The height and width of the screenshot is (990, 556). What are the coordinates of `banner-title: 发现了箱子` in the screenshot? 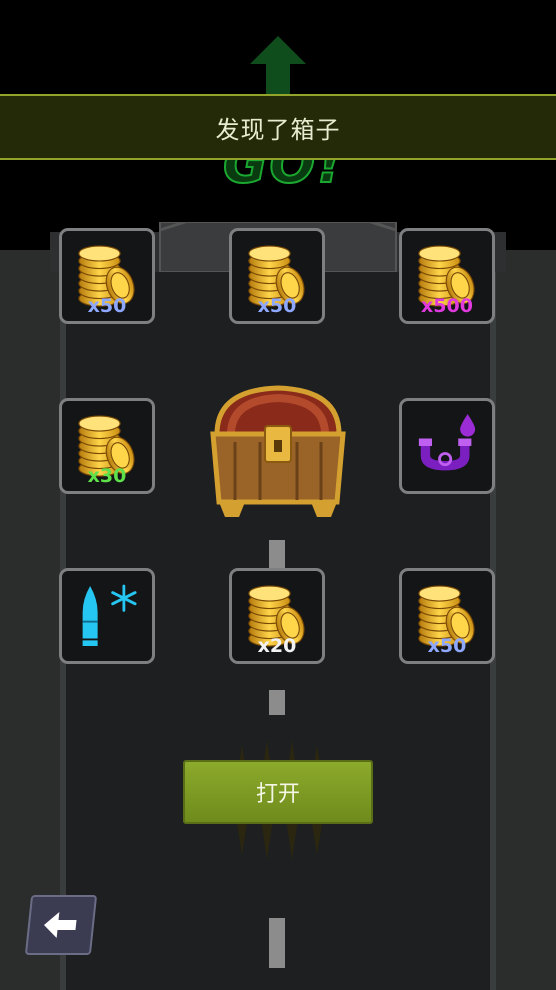 It's located at (278, 129).